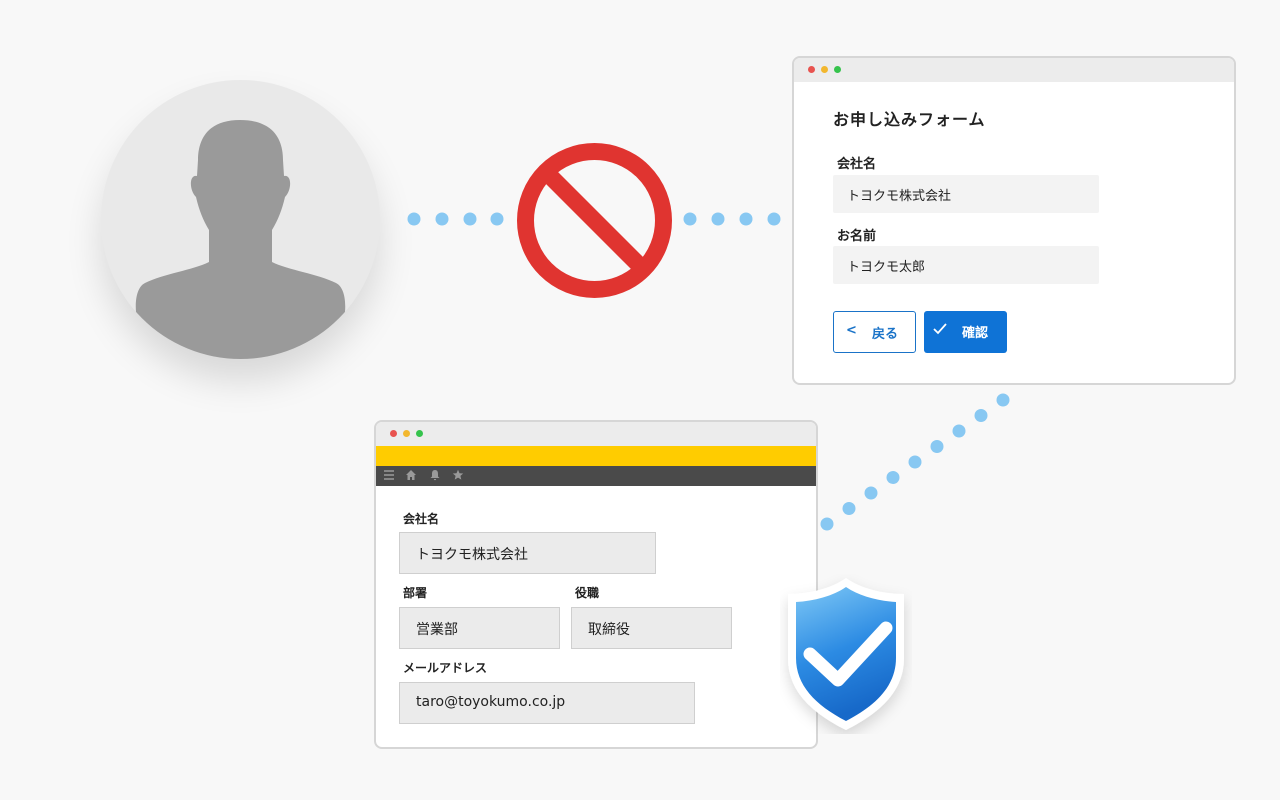 The height and width of the screenshot is (800, 1280). Describe the element at coordinates (547, 703) in the screenshot. I see `email-field: taro@toyokumo.co.jp` at that location.